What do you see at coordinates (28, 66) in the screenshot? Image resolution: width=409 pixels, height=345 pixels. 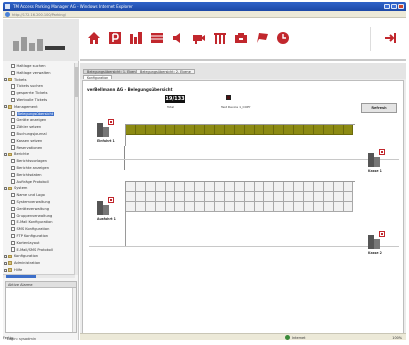 I see `tree-item: Haltlage suchen` at bounding box center [28, 66].